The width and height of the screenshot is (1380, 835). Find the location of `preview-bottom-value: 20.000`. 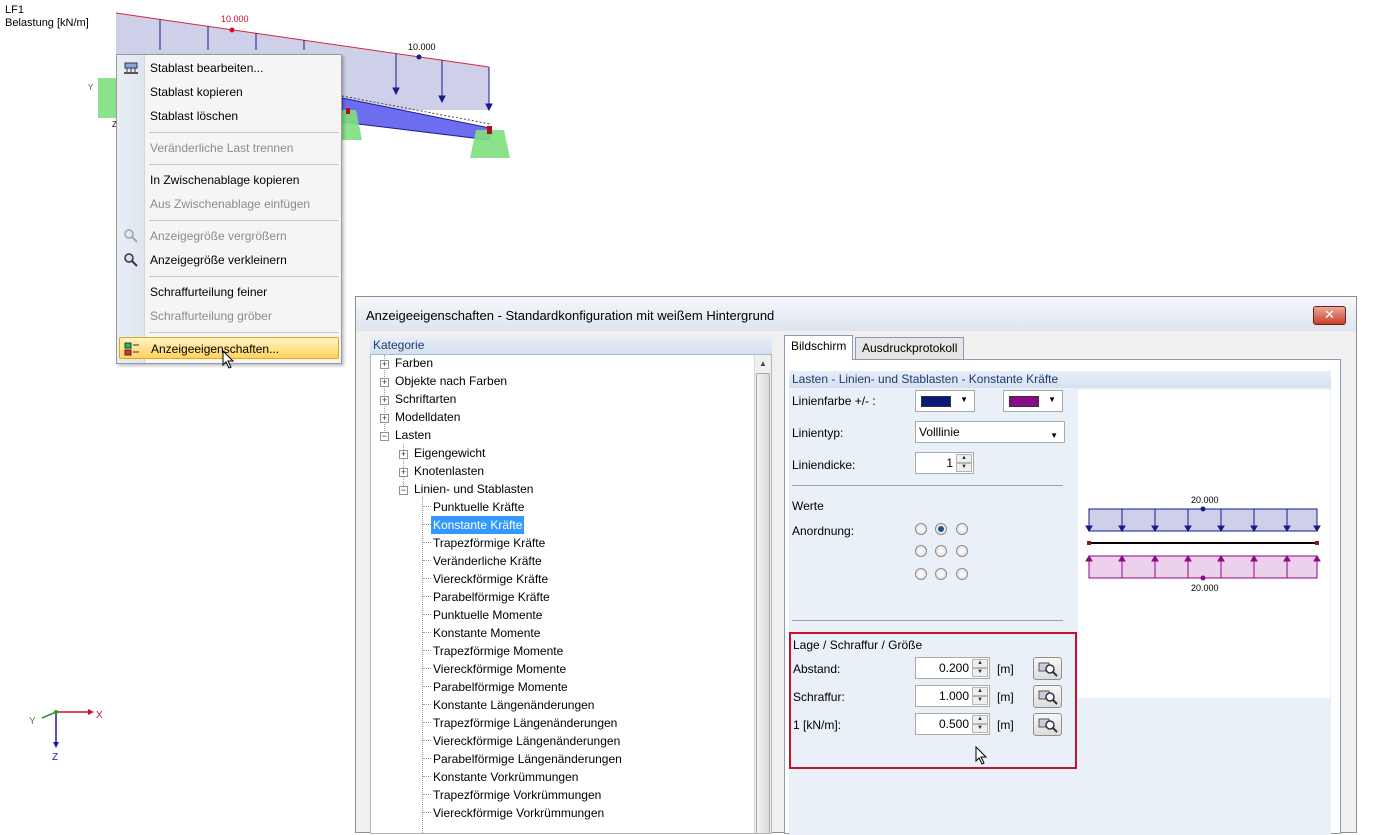

preview-bottom-value: 20.000 is located at coordinates (1205, 588).